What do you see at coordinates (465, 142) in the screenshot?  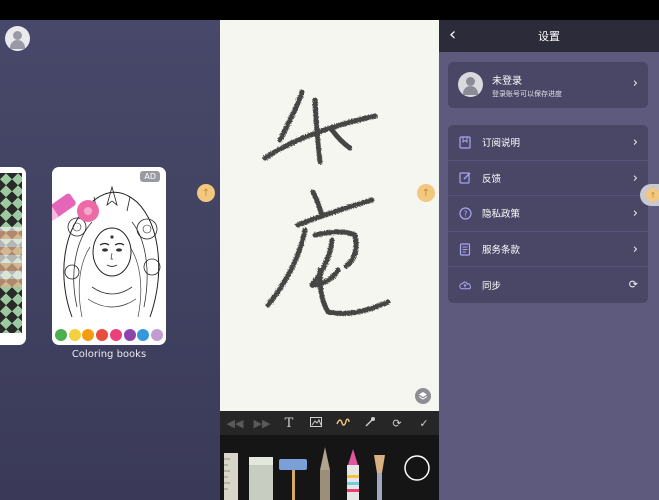 I see `bookmark-icon` at bounding box center [465, 142].